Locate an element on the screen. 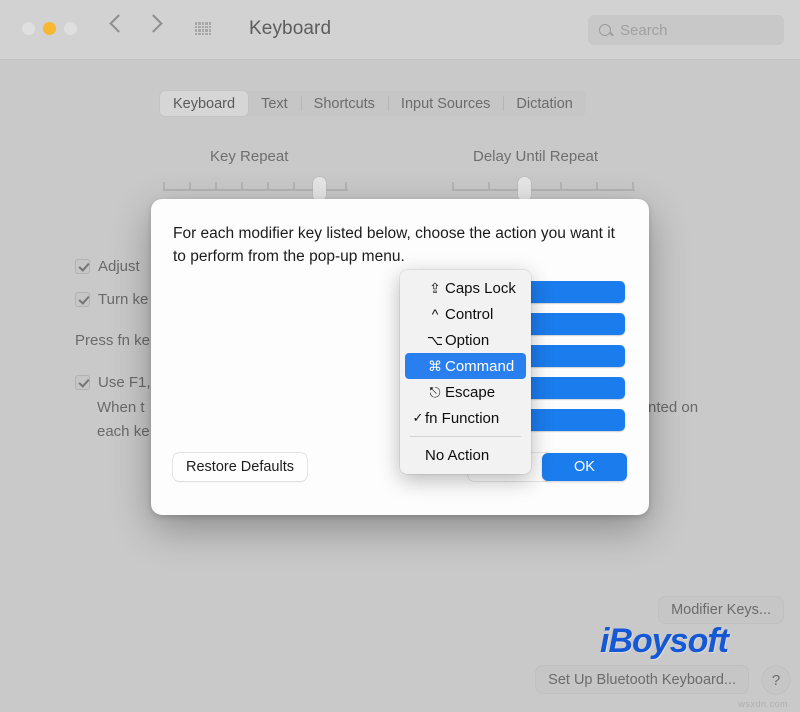  press-fn-description: Press fn ke is located at coordinates (113, 340).